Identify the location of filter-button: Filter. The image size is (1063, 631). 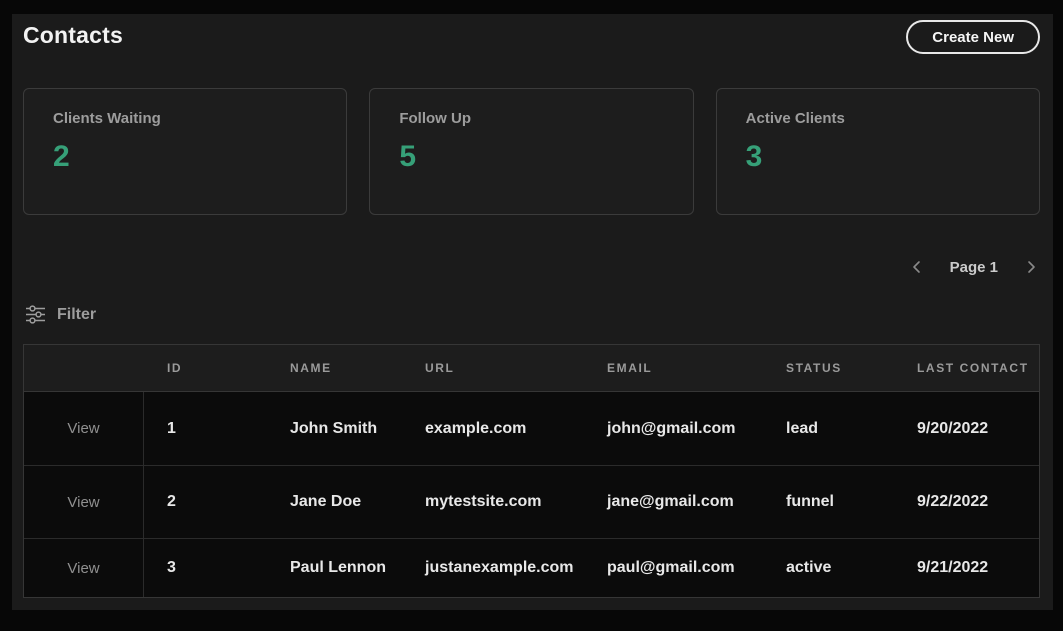
(60, 314).